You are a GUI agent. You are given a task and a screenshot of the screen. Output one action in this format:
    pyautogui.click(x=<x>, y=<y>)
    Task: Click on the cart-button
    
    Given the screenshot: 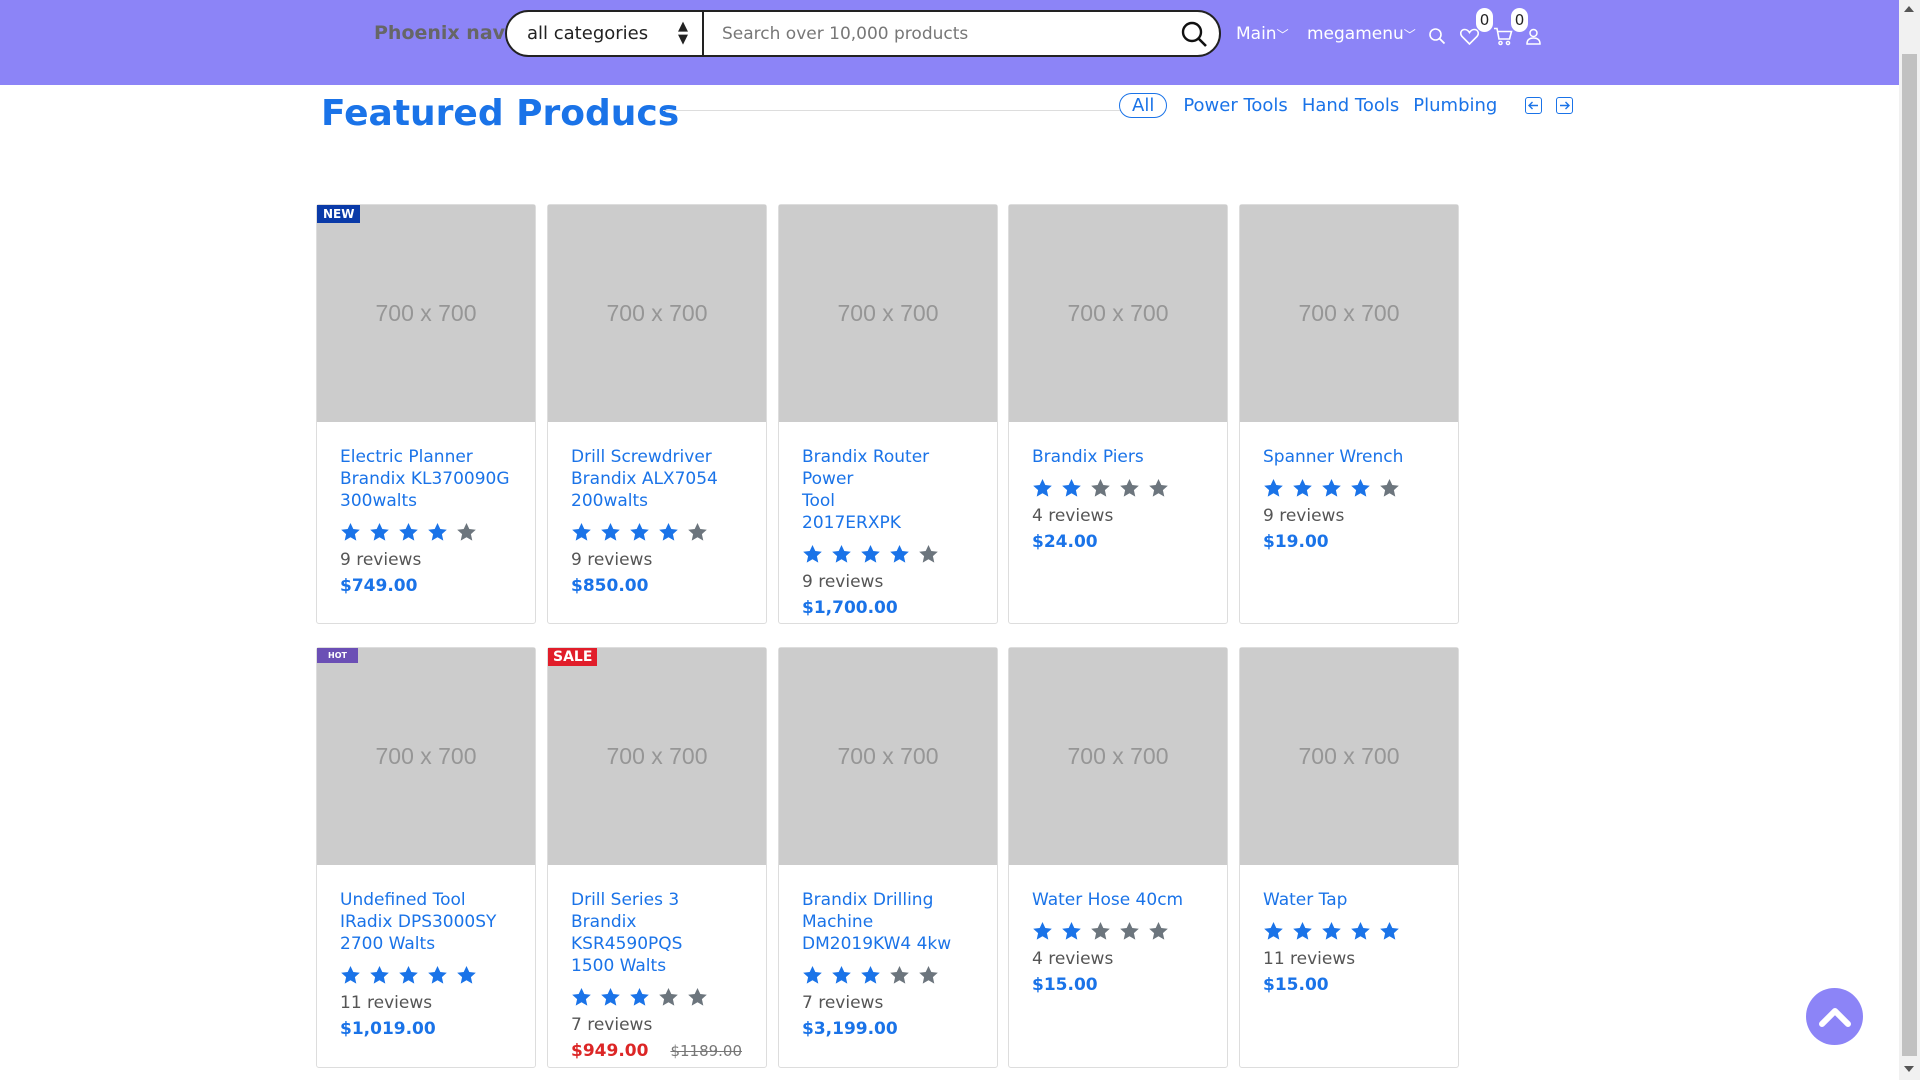 What is the action you would take?
    pyautogui.click(x=1503, y=38)
    